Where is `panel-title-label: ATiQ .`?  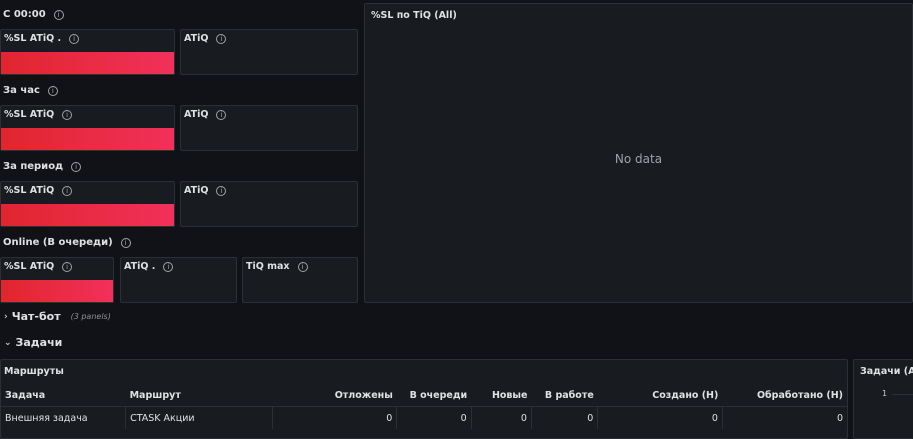 panel-title-label: ATiQ . is located at coordinates (140, 266).